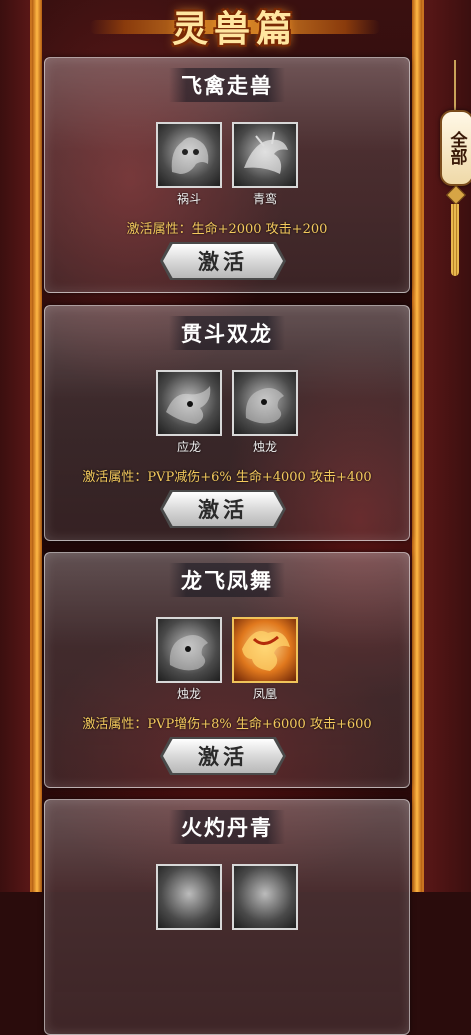 The height and width of the screenshot is (1035, 471). I want to click on beast-slot: 应龙, so click(189, 412).